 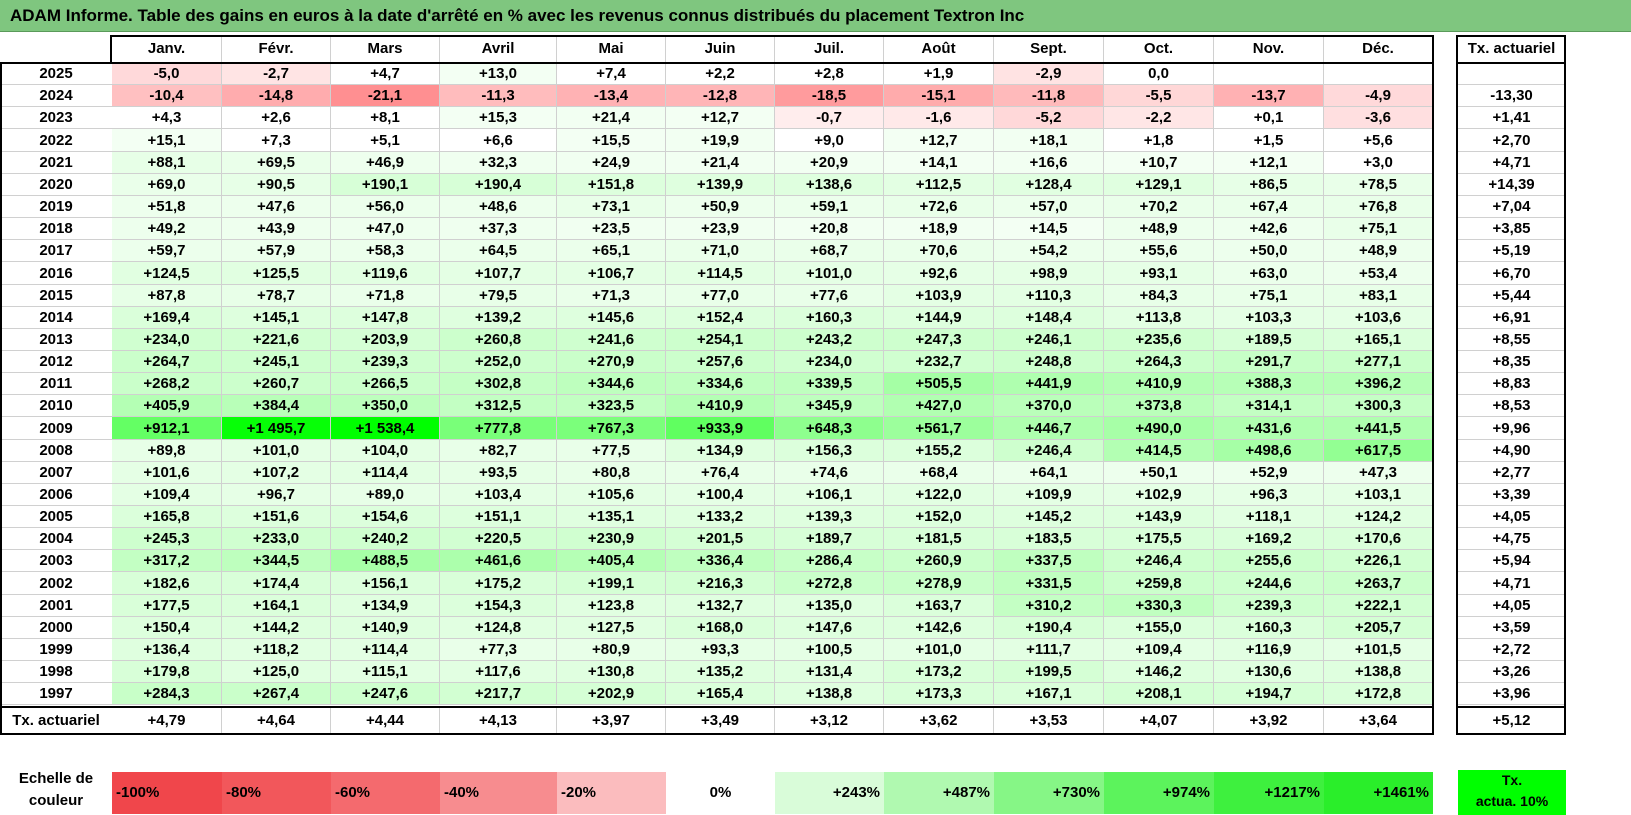 I want to click on gain-cell: +138,6, so click(x=829, y=185).